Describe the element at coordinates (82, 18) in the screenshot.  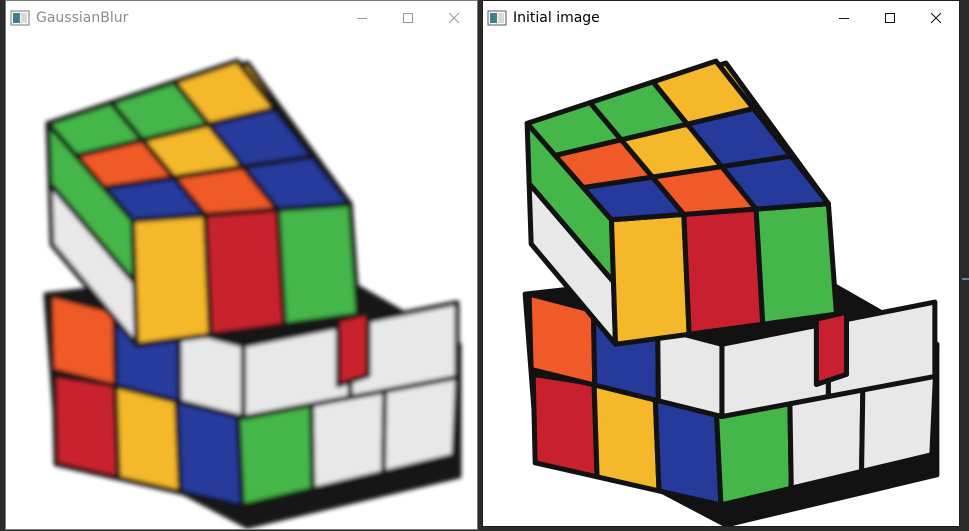
I see `window-title: GaussianBlur` at that location.